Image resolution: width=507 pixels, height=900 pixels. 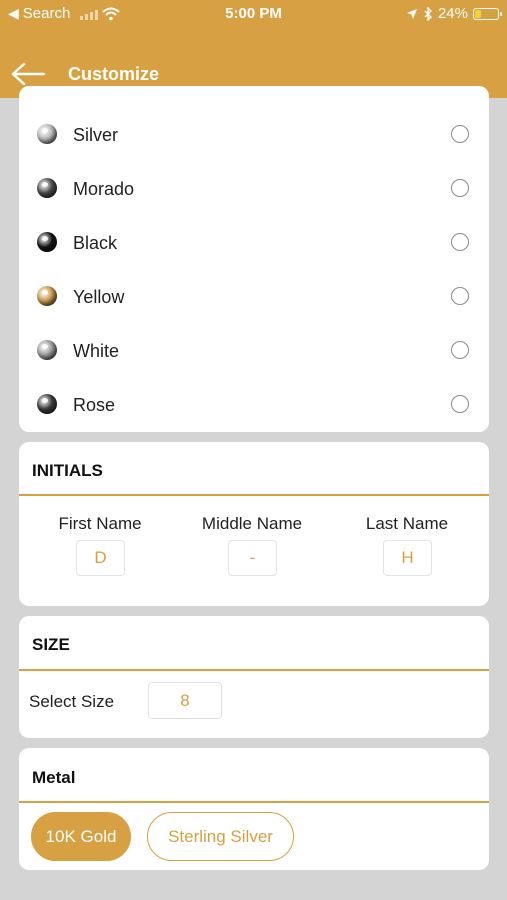 What do you see at coordinates (100, 558) in the screenshot?
I see `first-initial-field: D` at bounding box center [100, 558].